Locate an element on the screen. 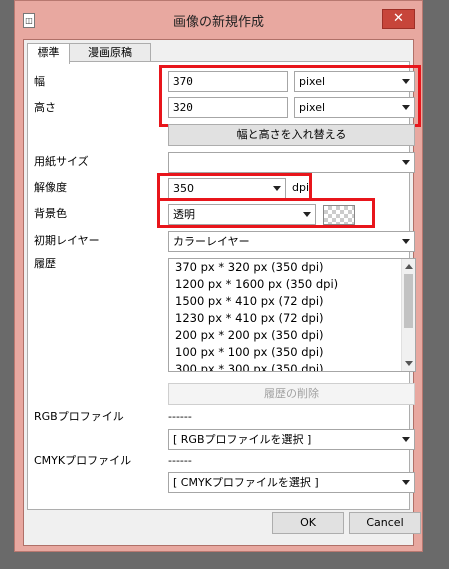 This screenshot has width=449, height=569. ok-button: OK is located at coordinates (308, 523).